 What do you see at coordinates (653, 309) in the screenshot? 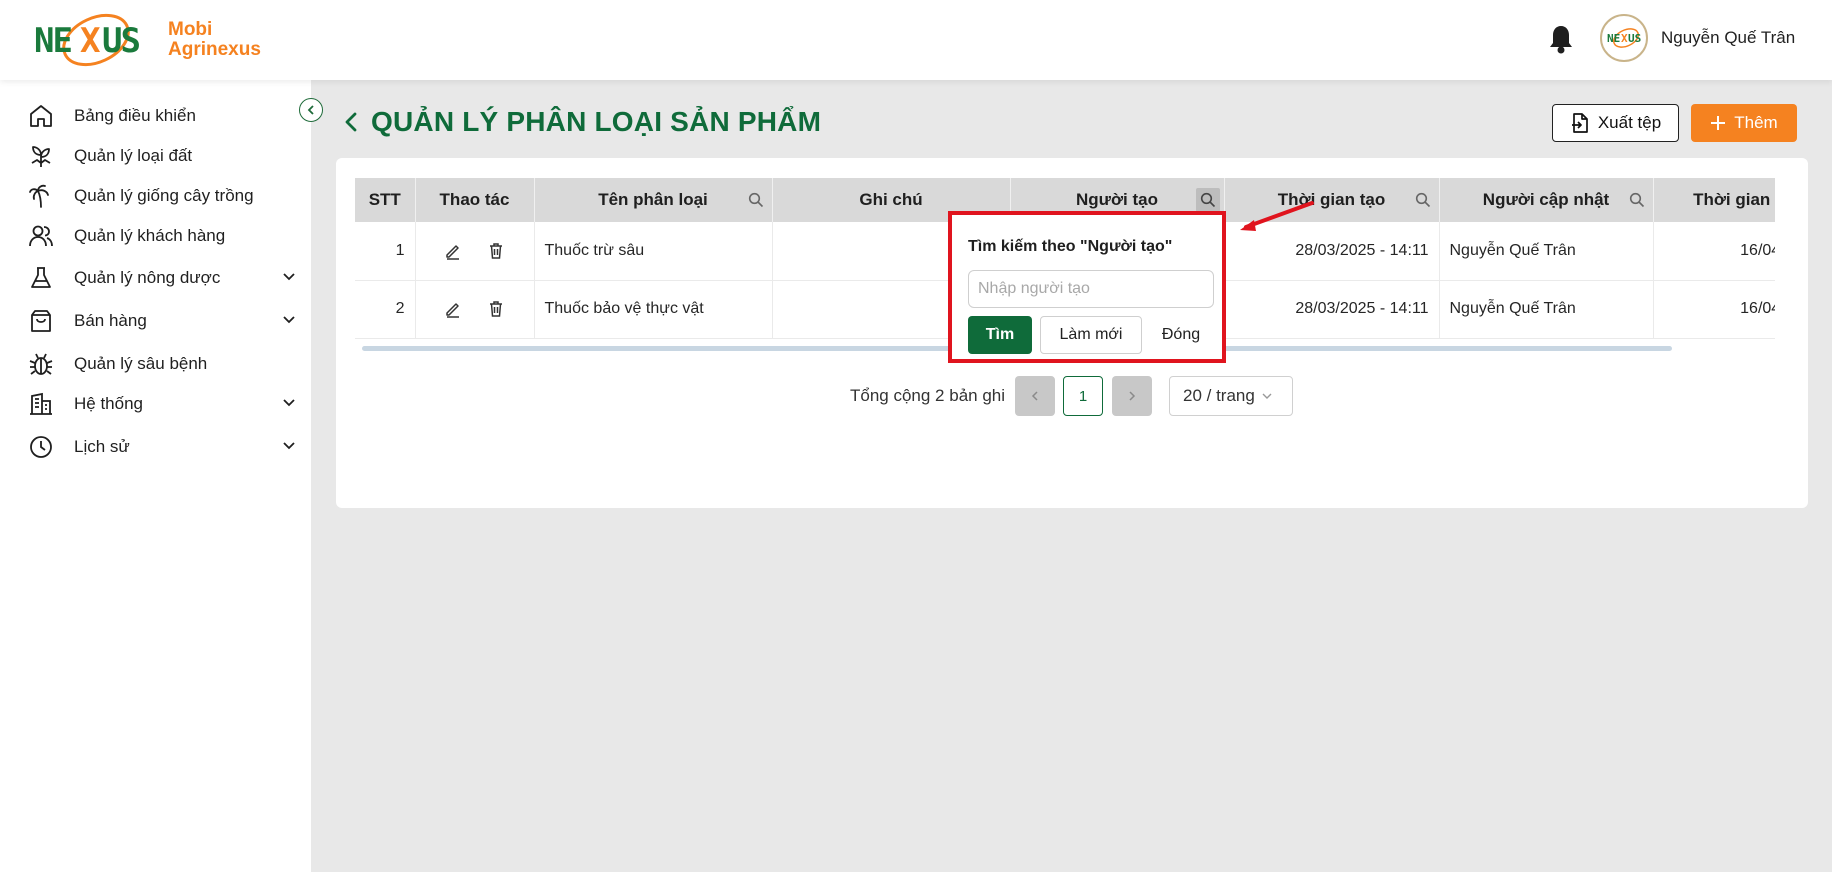
I see `cell-name: Thuốc bảo vệ thực vật` at bounding box center [653, 309].